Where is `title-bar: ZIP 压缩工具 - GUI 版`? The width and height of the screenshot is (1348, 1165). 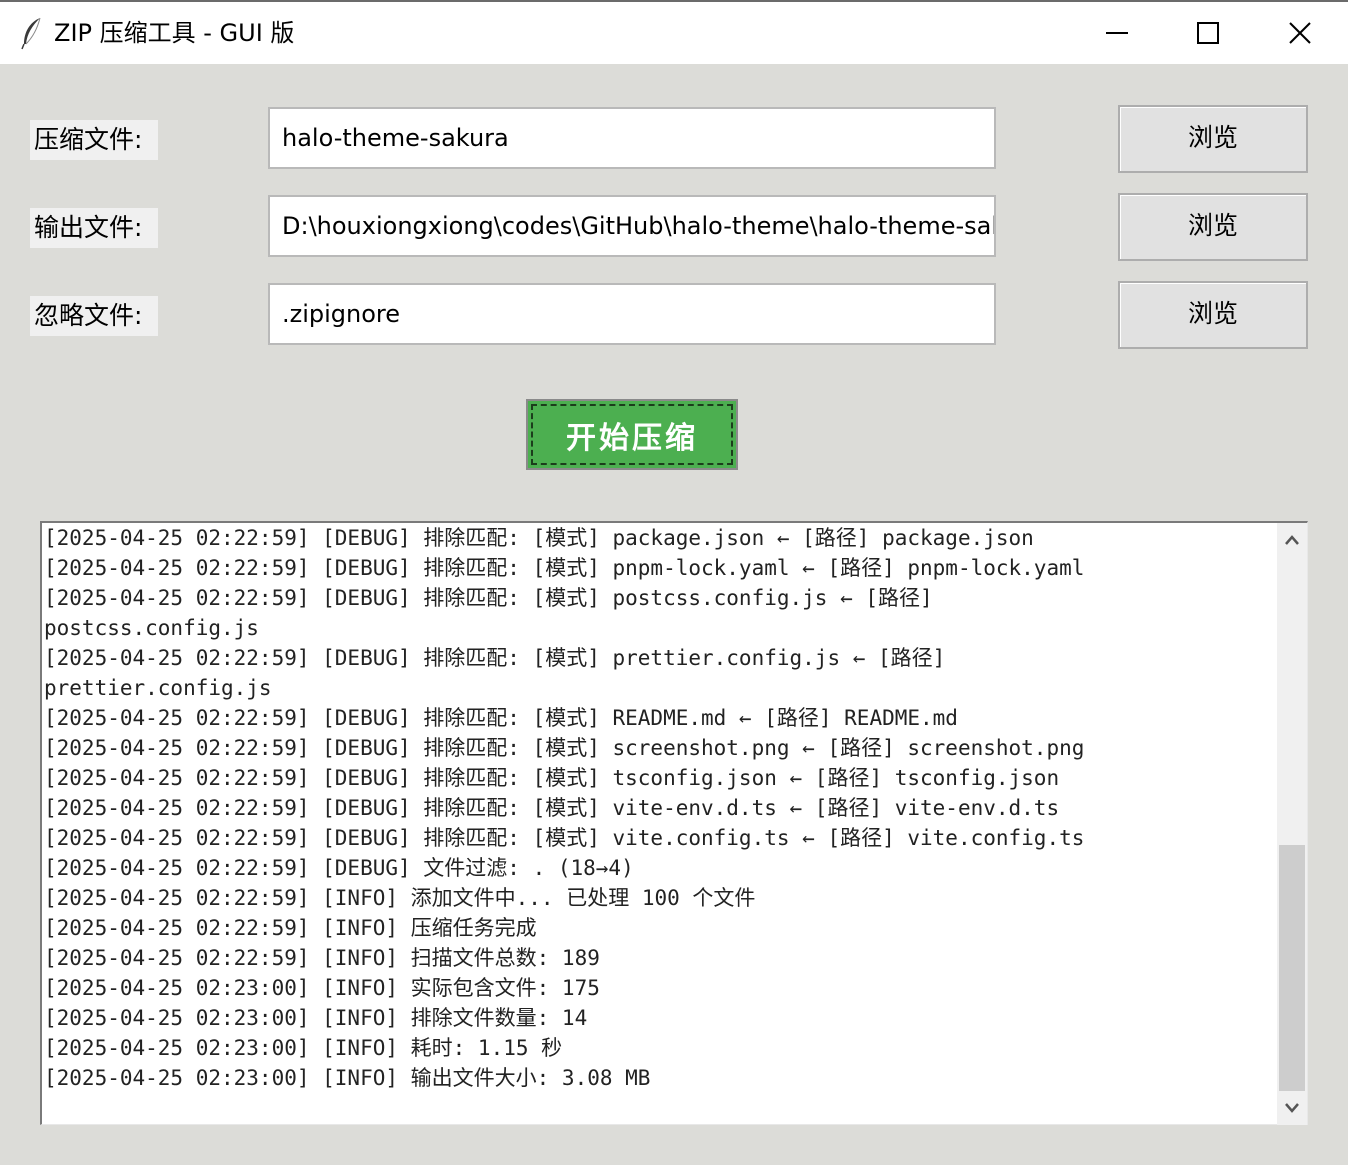
title-bar: ZIP 压缩工具 - GUI 版 is located at coordinates (674, 33).